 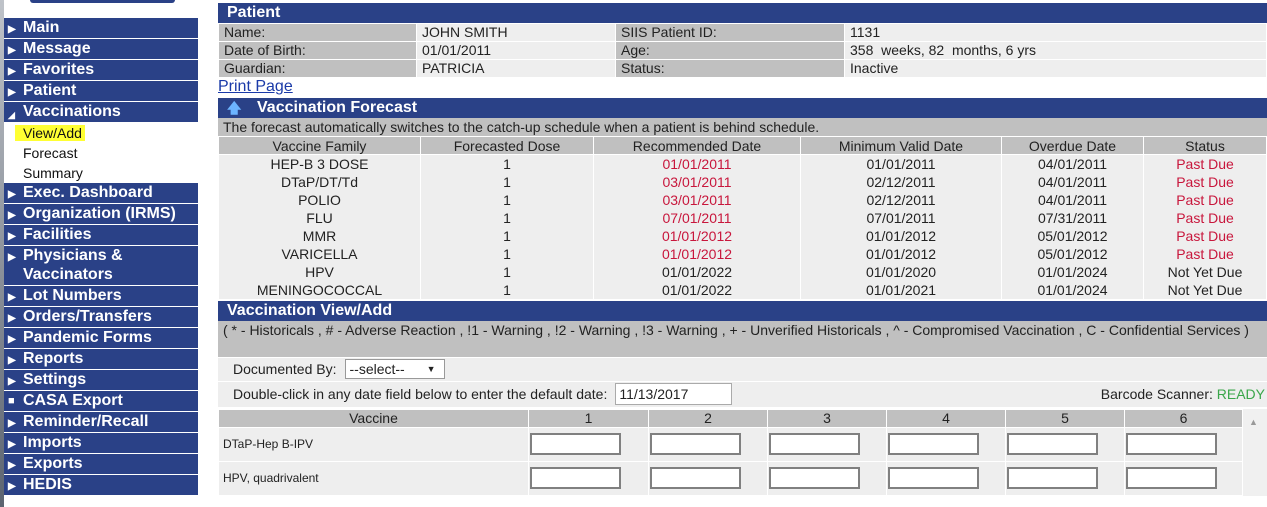 I want to click on documented-by-select: --select-- ▼, so click(x=394, y=369).